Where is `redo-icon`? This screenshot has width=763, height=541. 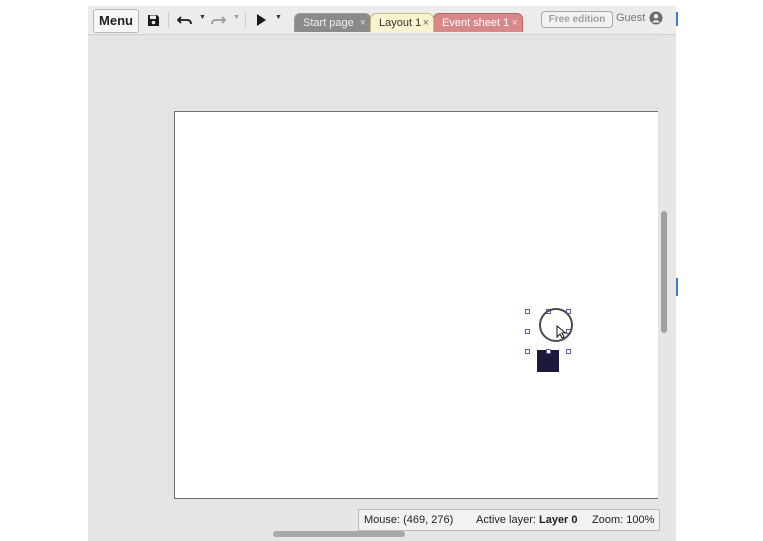
redo-icon is located at coordinates (218, 20).